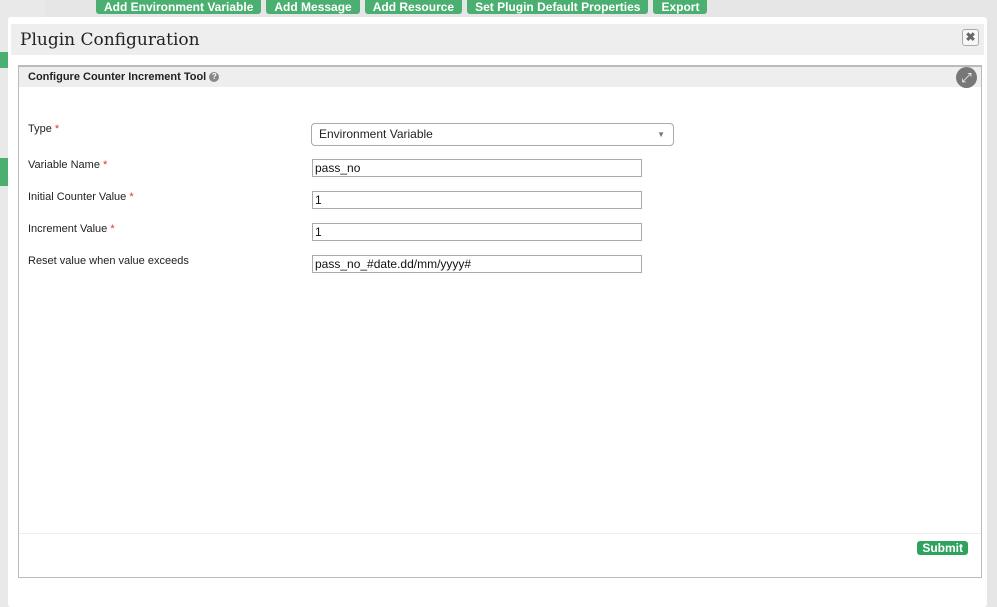  I want to click on modal-title: Plugin Configuration, so click(110, 40).